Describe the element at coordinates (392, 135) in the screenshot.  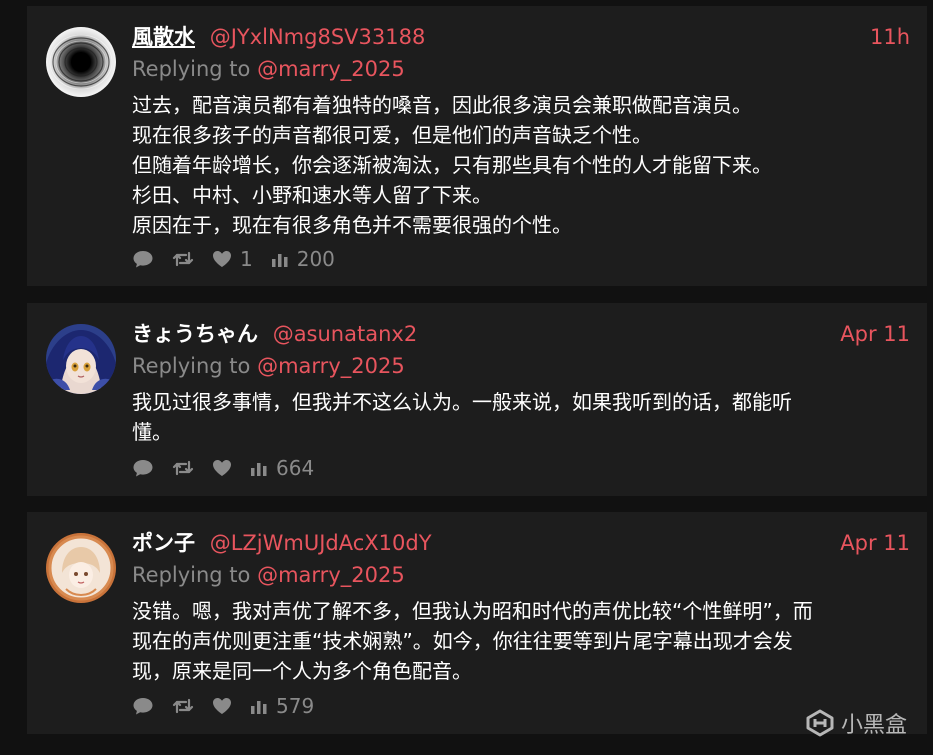
I see `tweet-text-line: 现在很多孩子的声音都很可爱，但是他们的声音缺乏个性。` at that location.